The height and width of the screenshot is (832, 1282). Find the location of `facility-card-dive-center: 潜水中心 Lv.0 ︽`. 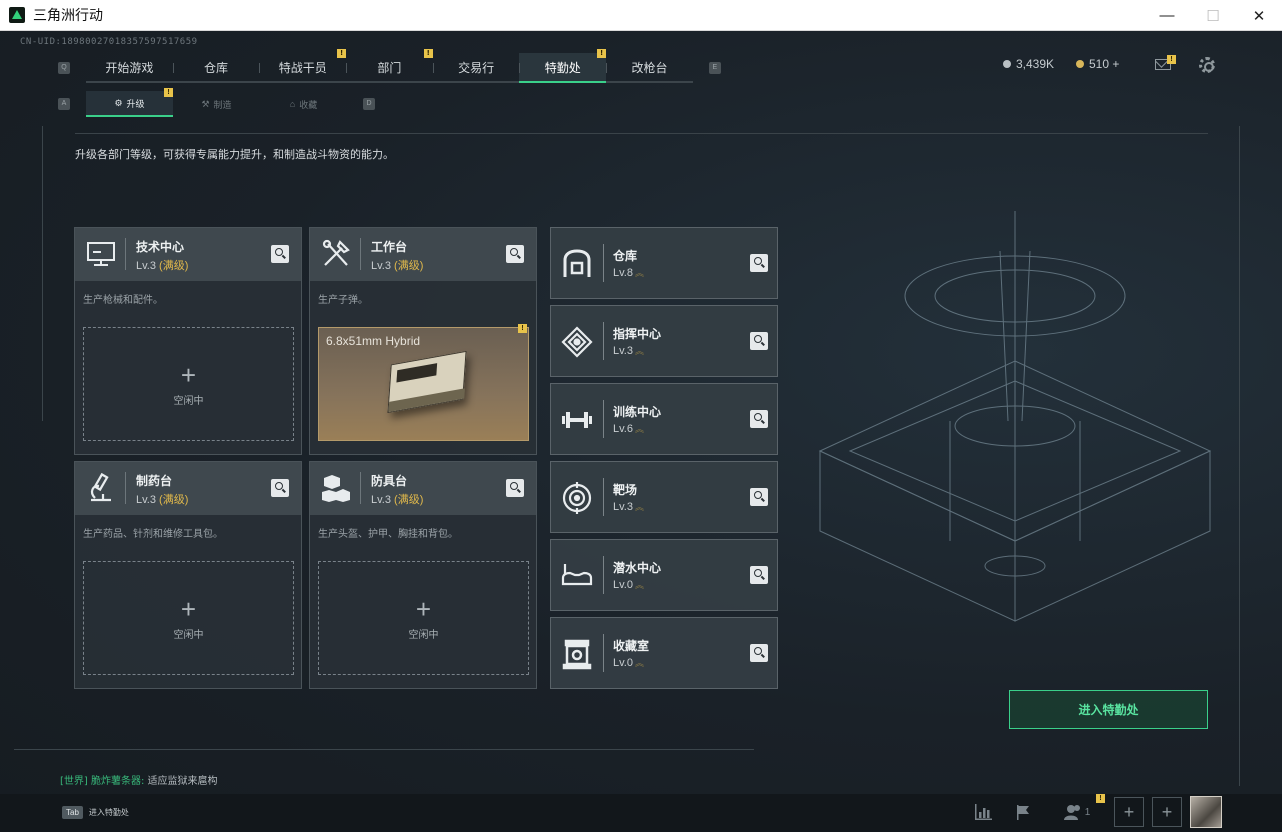

facility-card-dive-center: 潜水中心 Lv.0 ︽ is located at coordinates (664, 575).